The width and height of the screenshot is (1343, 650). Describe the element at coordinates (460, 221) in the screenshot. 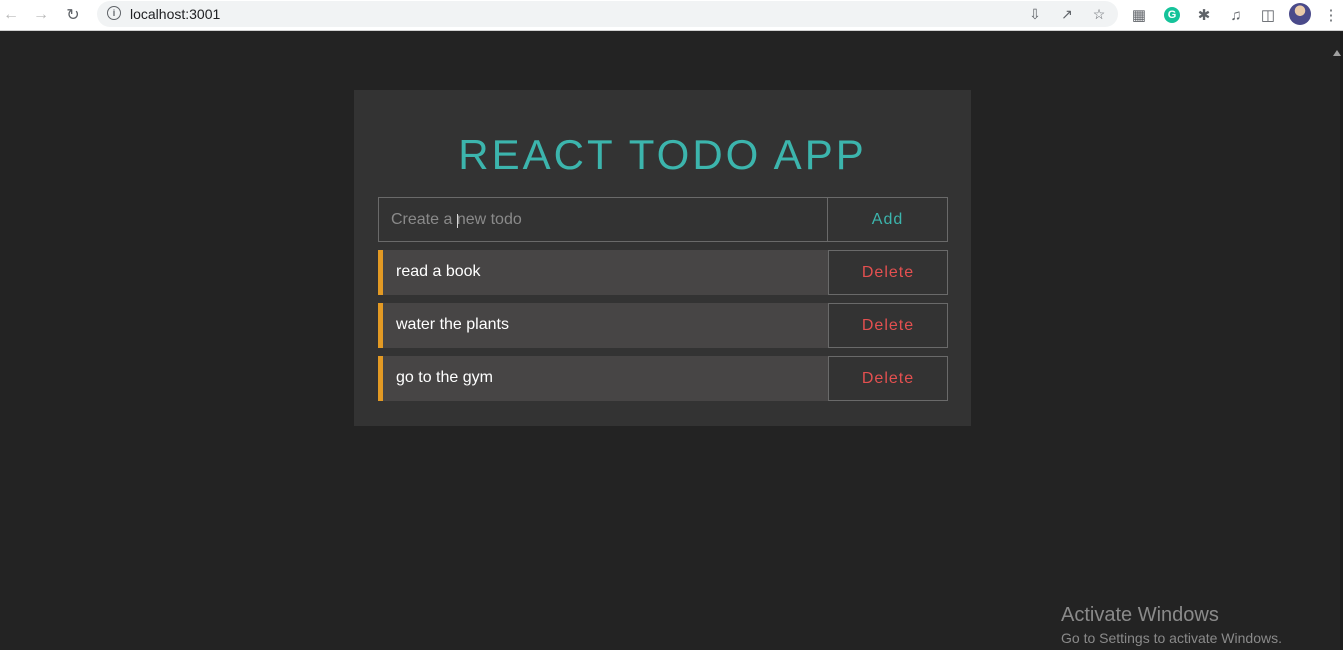

I see `text-cursor-icon` at that location.